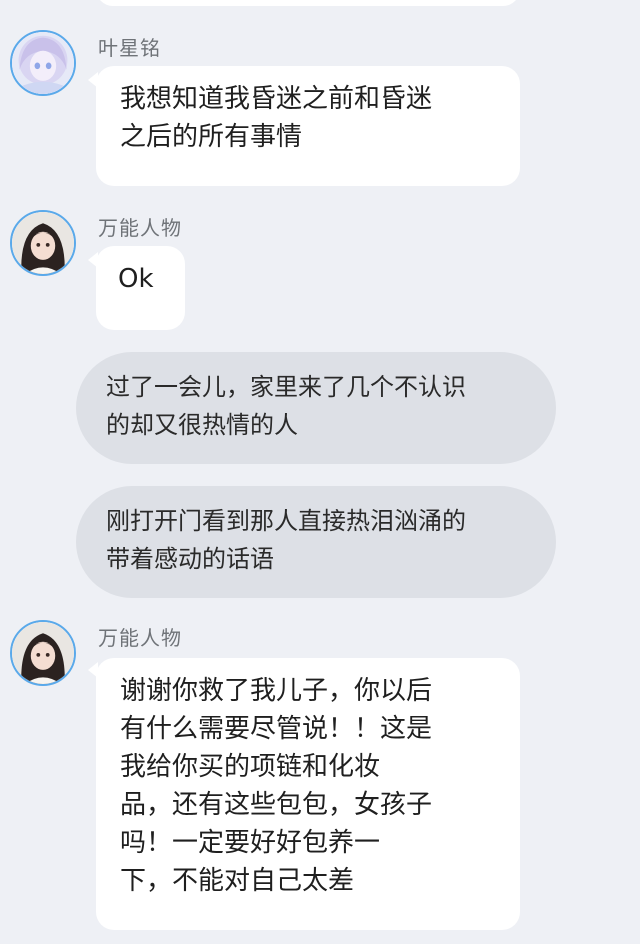  I want to click on sender-name: 叶星铭, so click(129, 48).